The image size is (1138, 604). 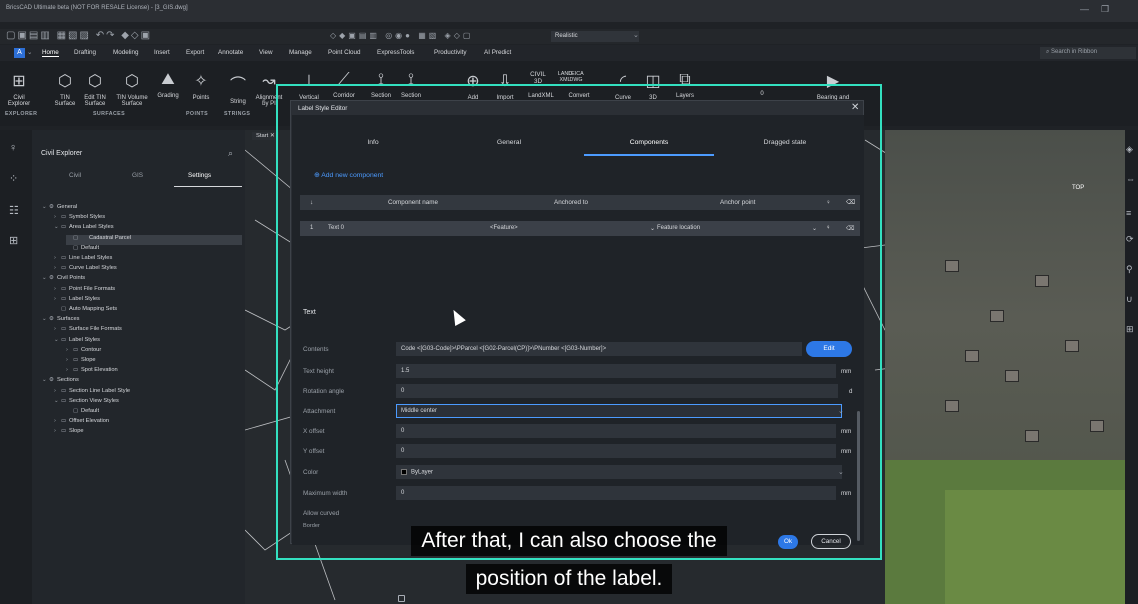 What do you see at coordinates (509, 142) in the screenshot?
I see `tab-general: General` at bounding box center [509, 142].